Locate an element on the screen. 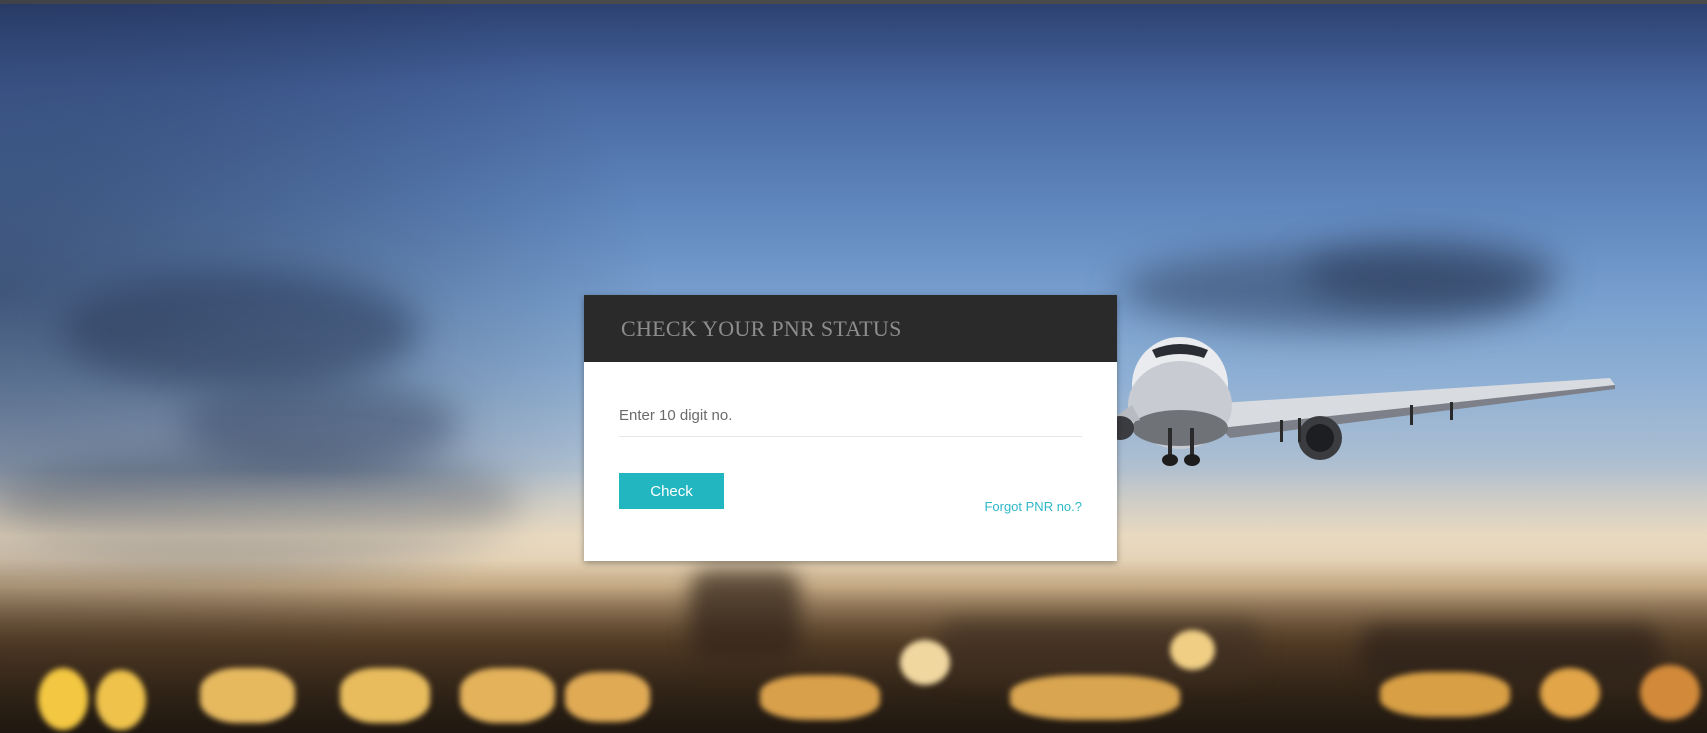 This screenshot has height=733, width=1707. forgot-pnr-link: Forgot PNR no.? is located at coordinates (1033, 506).